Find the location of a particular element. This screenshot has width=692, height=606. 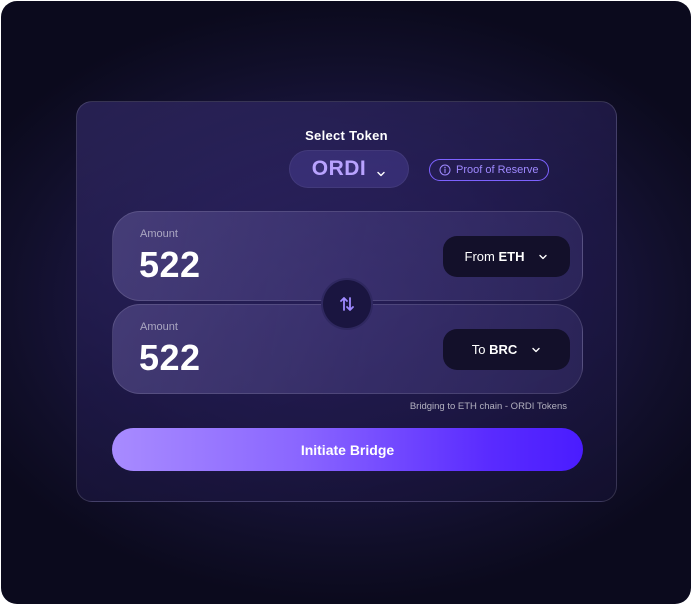

token-selector: ORDI is located at coordinates (349, 169).